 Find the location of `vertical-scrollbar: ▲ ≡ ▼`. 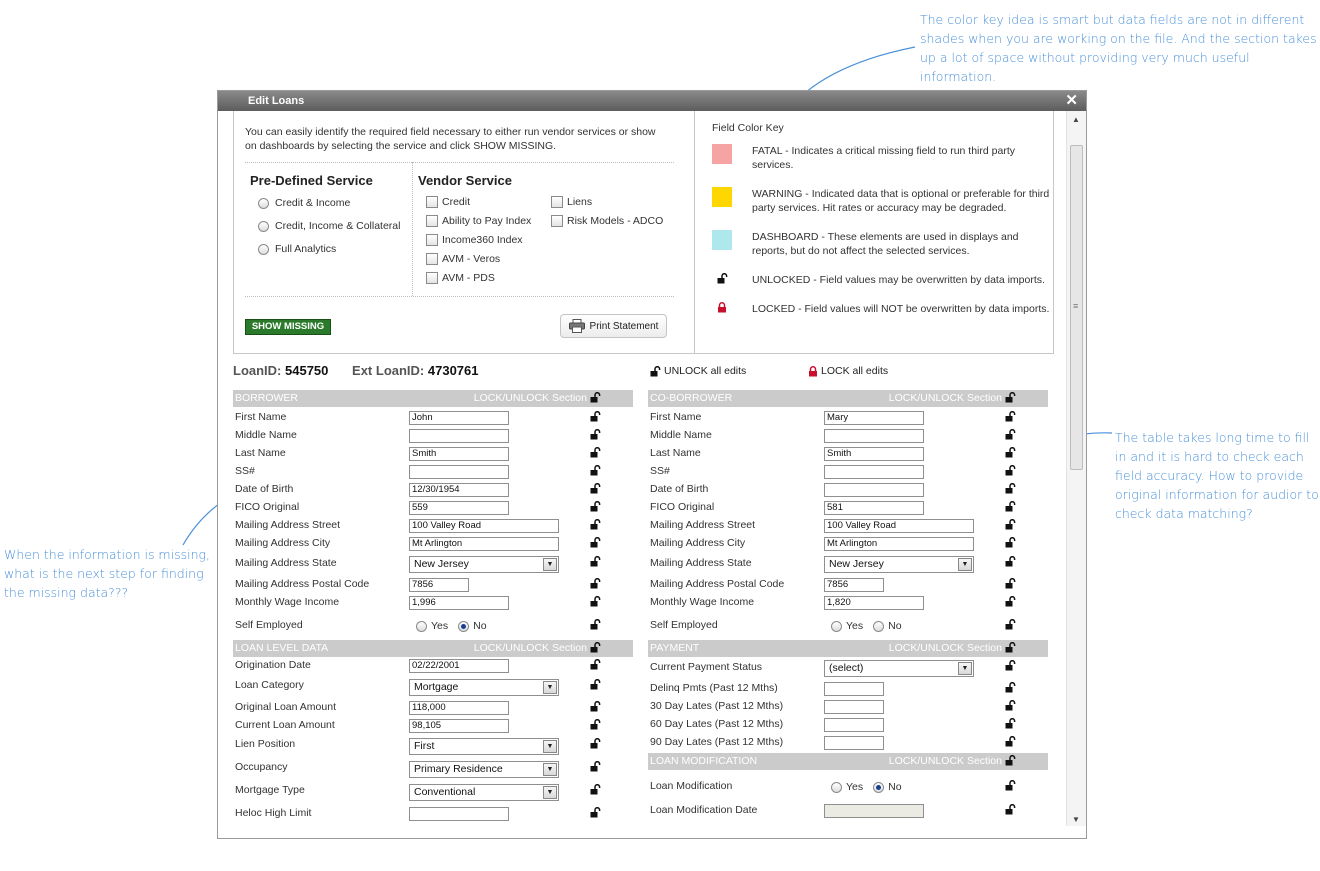

vertical-scrollbar: ▲ ≡ ▼ is located at coordinates (1076, 468).